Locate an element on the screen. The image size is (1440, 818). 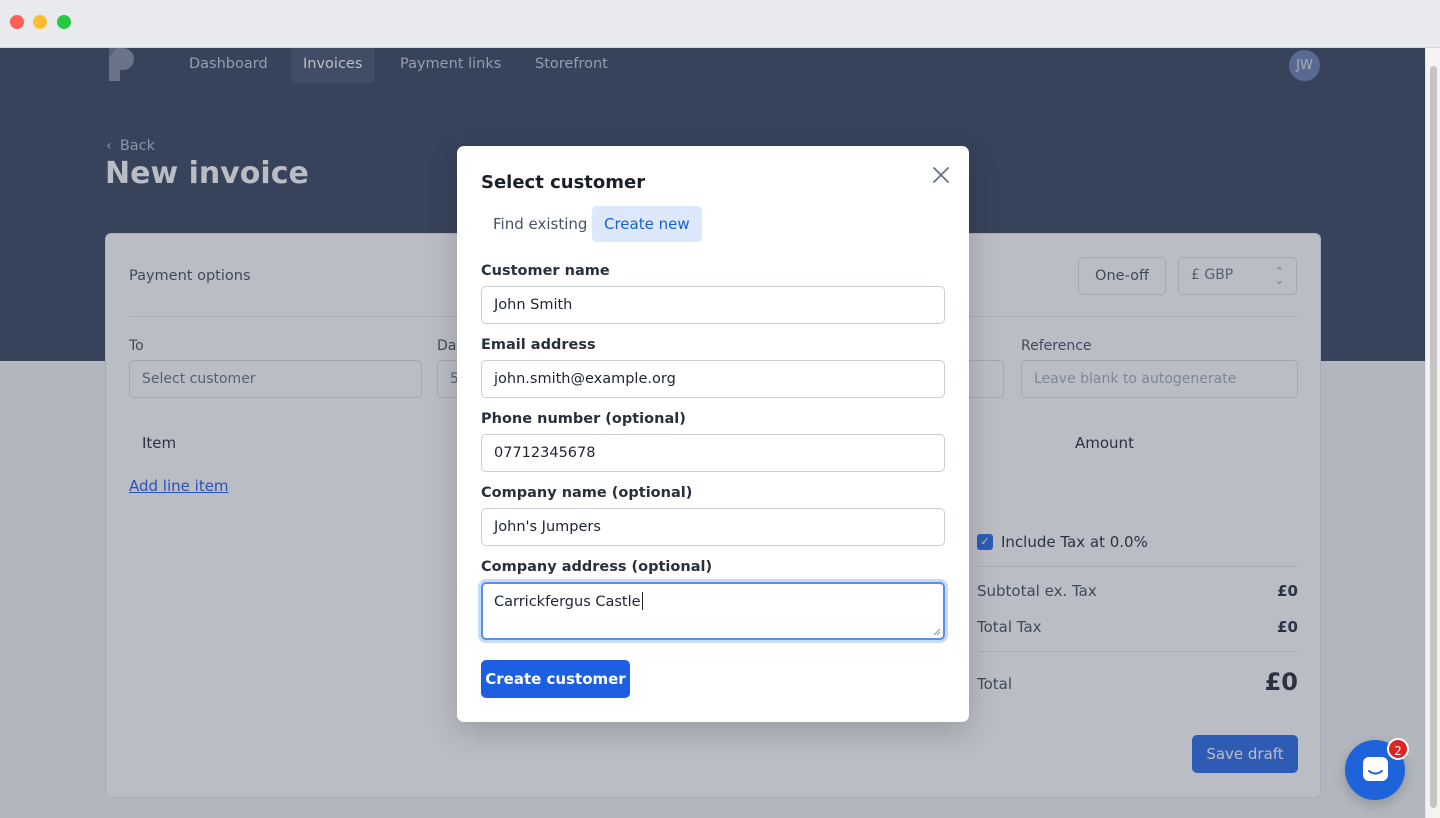
window-maximize-button is located at coordinates (64, 22).